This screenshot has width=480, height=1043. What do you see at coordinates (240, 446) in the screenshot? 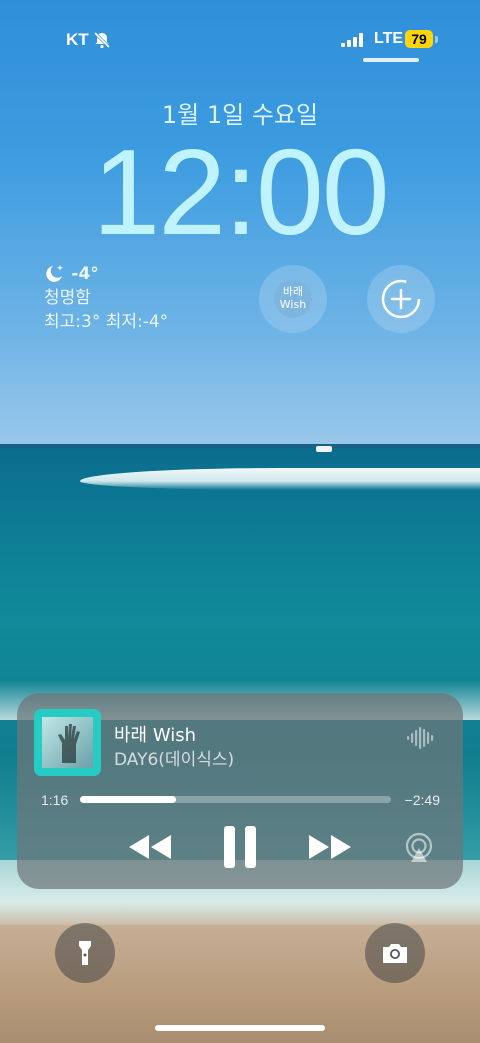
I see `horizon` at bounding box center [240, 446].